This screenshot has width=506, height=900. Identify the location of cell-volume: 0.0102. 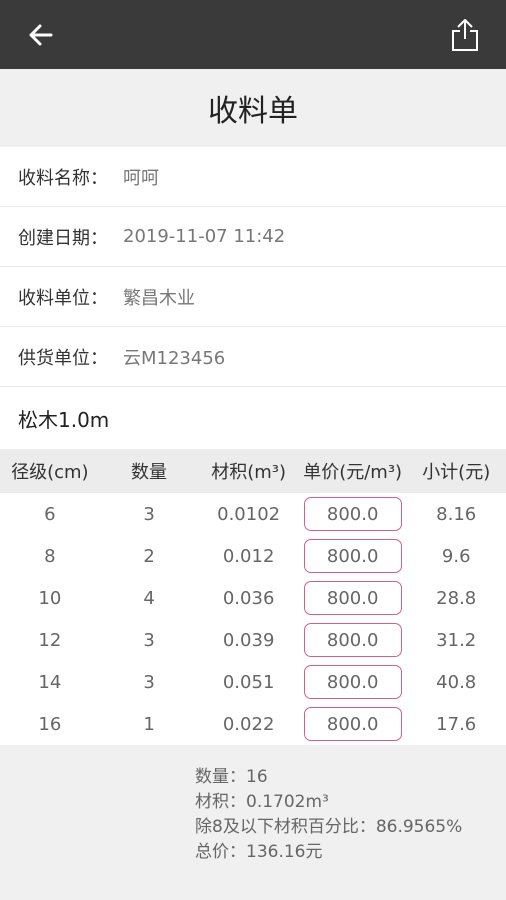
(249, 514).